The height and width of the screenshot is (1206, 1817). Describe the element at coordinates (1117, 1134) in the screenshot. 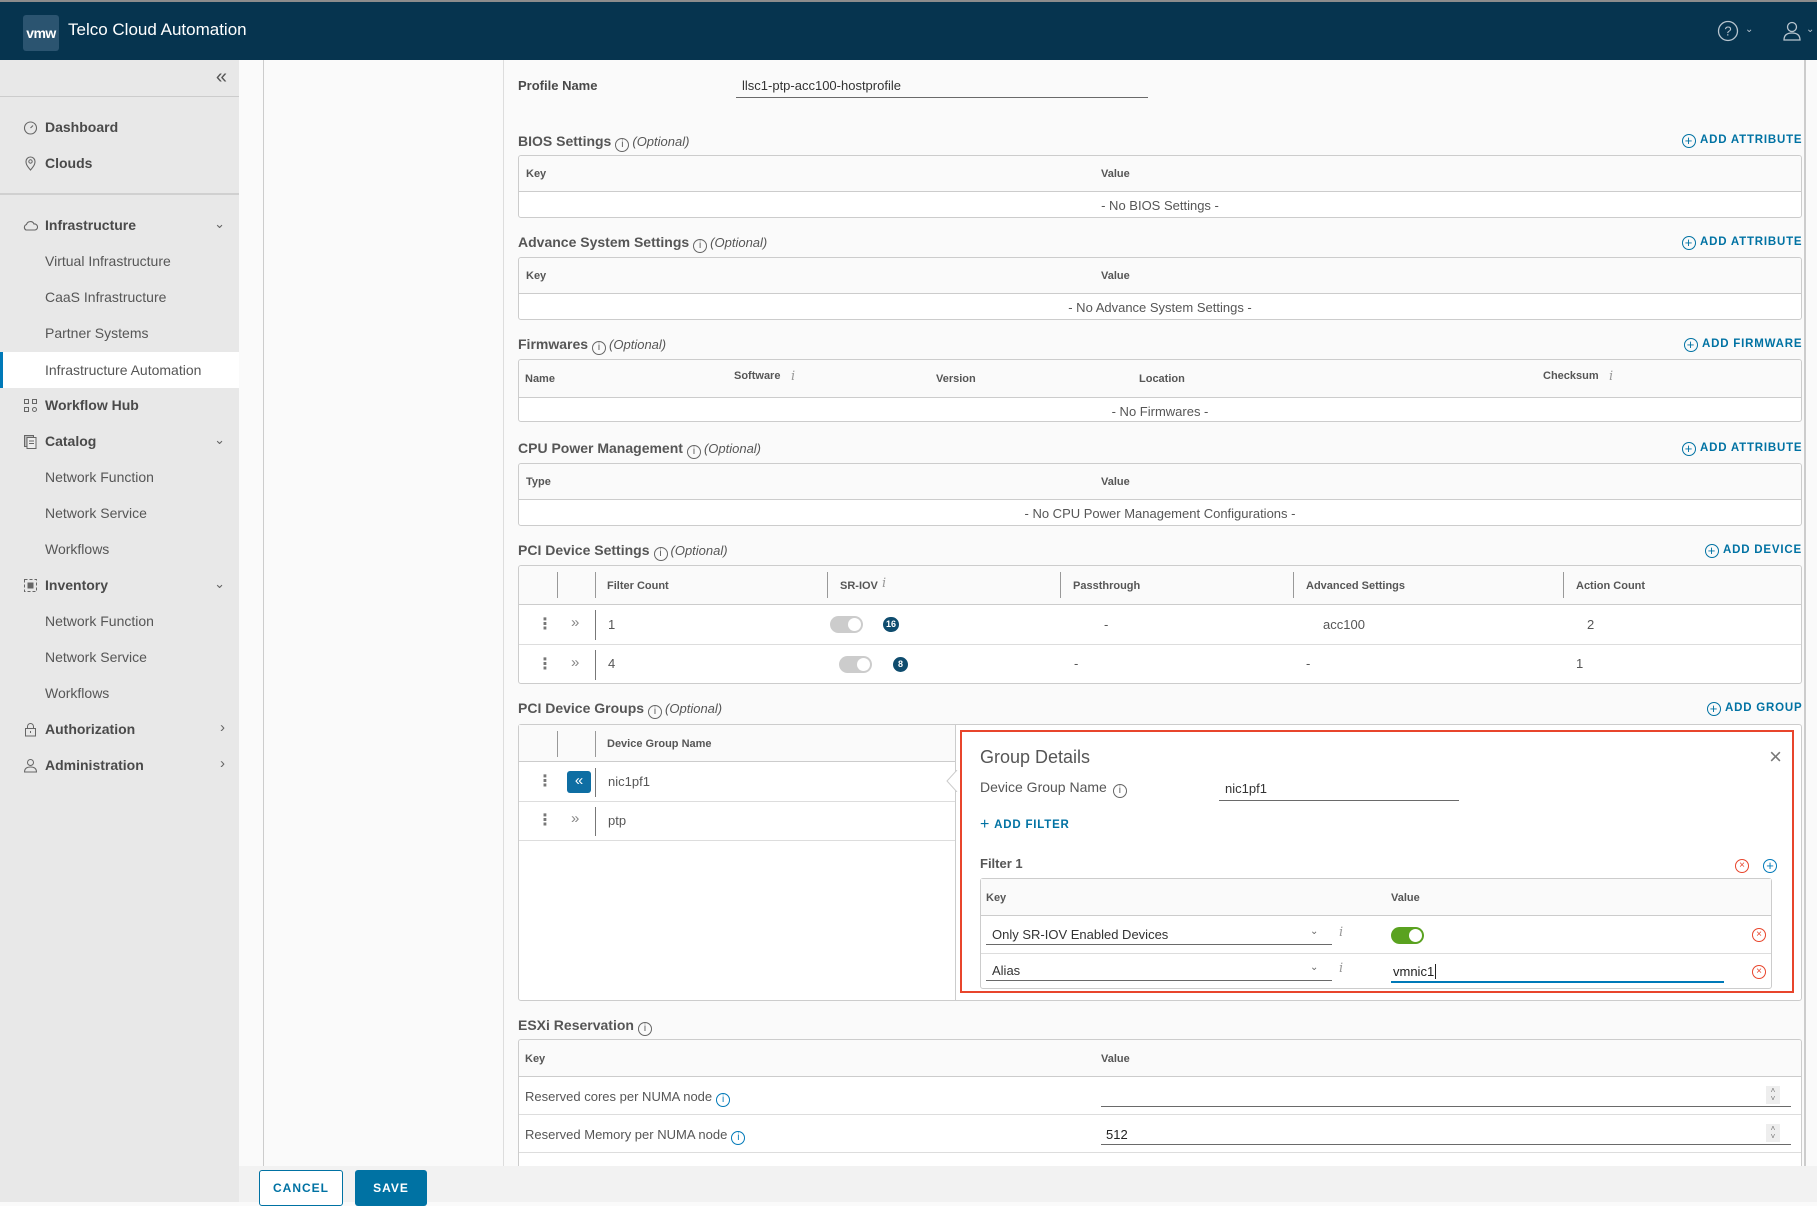

I see `reserved-memory-input: 512` at that location.